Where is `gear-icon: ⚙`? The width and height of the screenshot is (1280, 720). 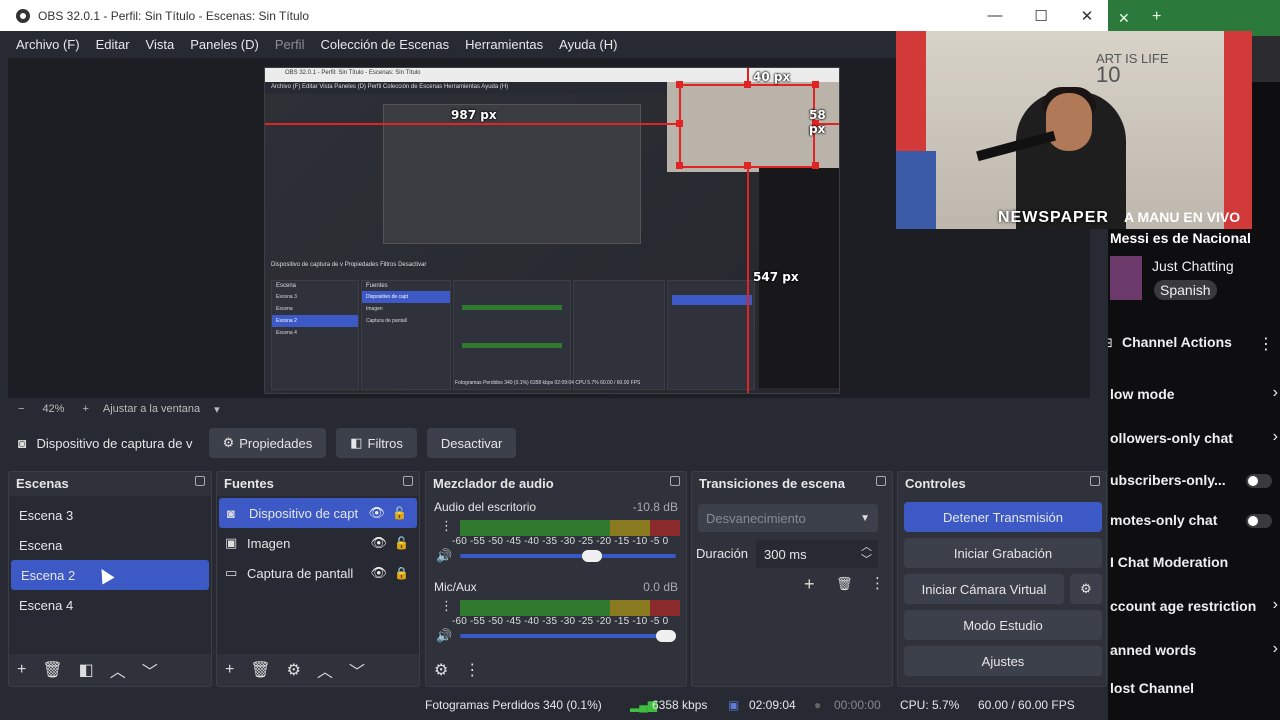
gear-icon: ⚙ is located at coordinates (294, 670).